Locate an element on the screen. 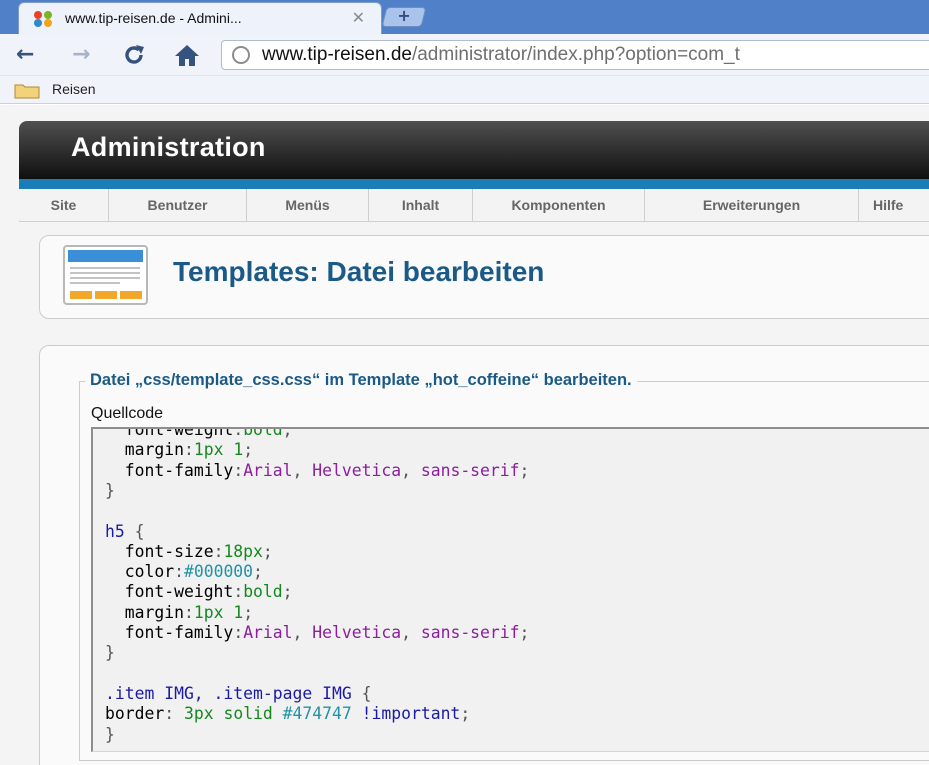 Image resolution: width=929 pixels, height=765 pixels. plus-icon: + is located at coordinates (404, 15).